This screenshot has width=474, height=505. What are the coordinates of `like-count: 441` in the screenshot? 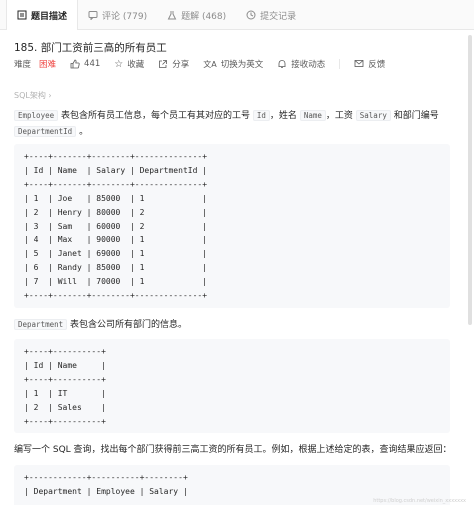 It's located at (92, 64).